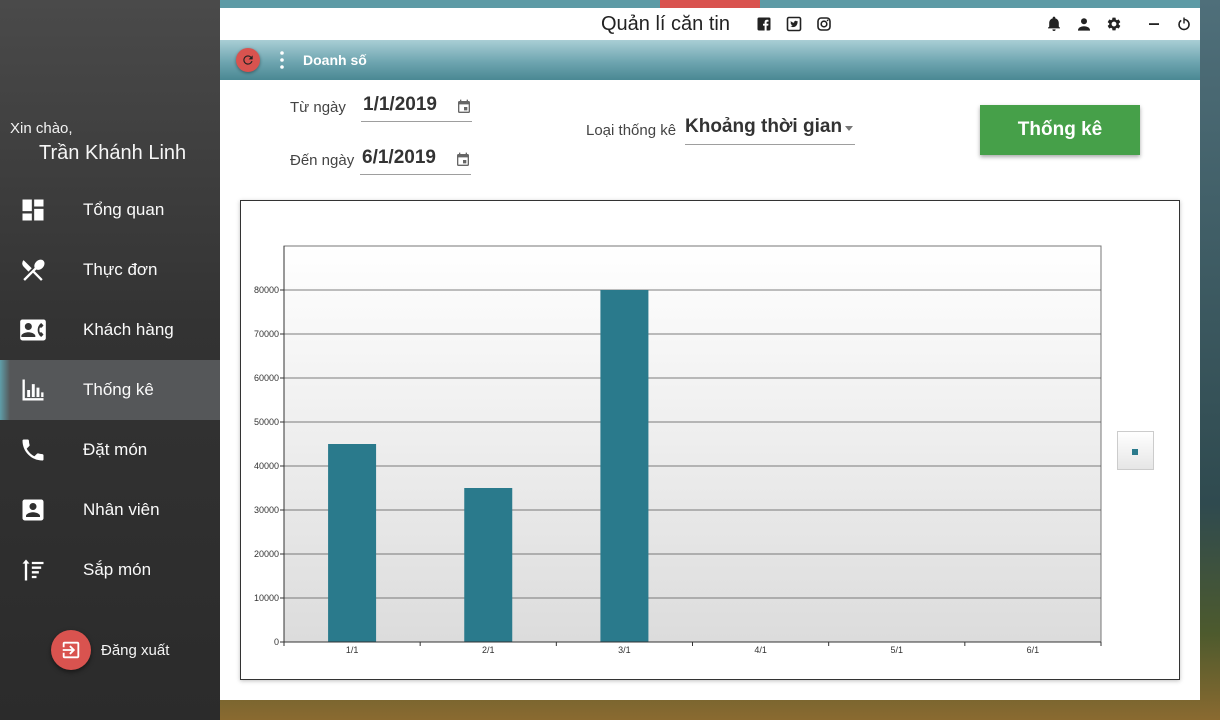  What do you see at coordinates (266, 554) in the screenshot?
I see `y-tick-label: 20000` at bounding box center [266, 554].